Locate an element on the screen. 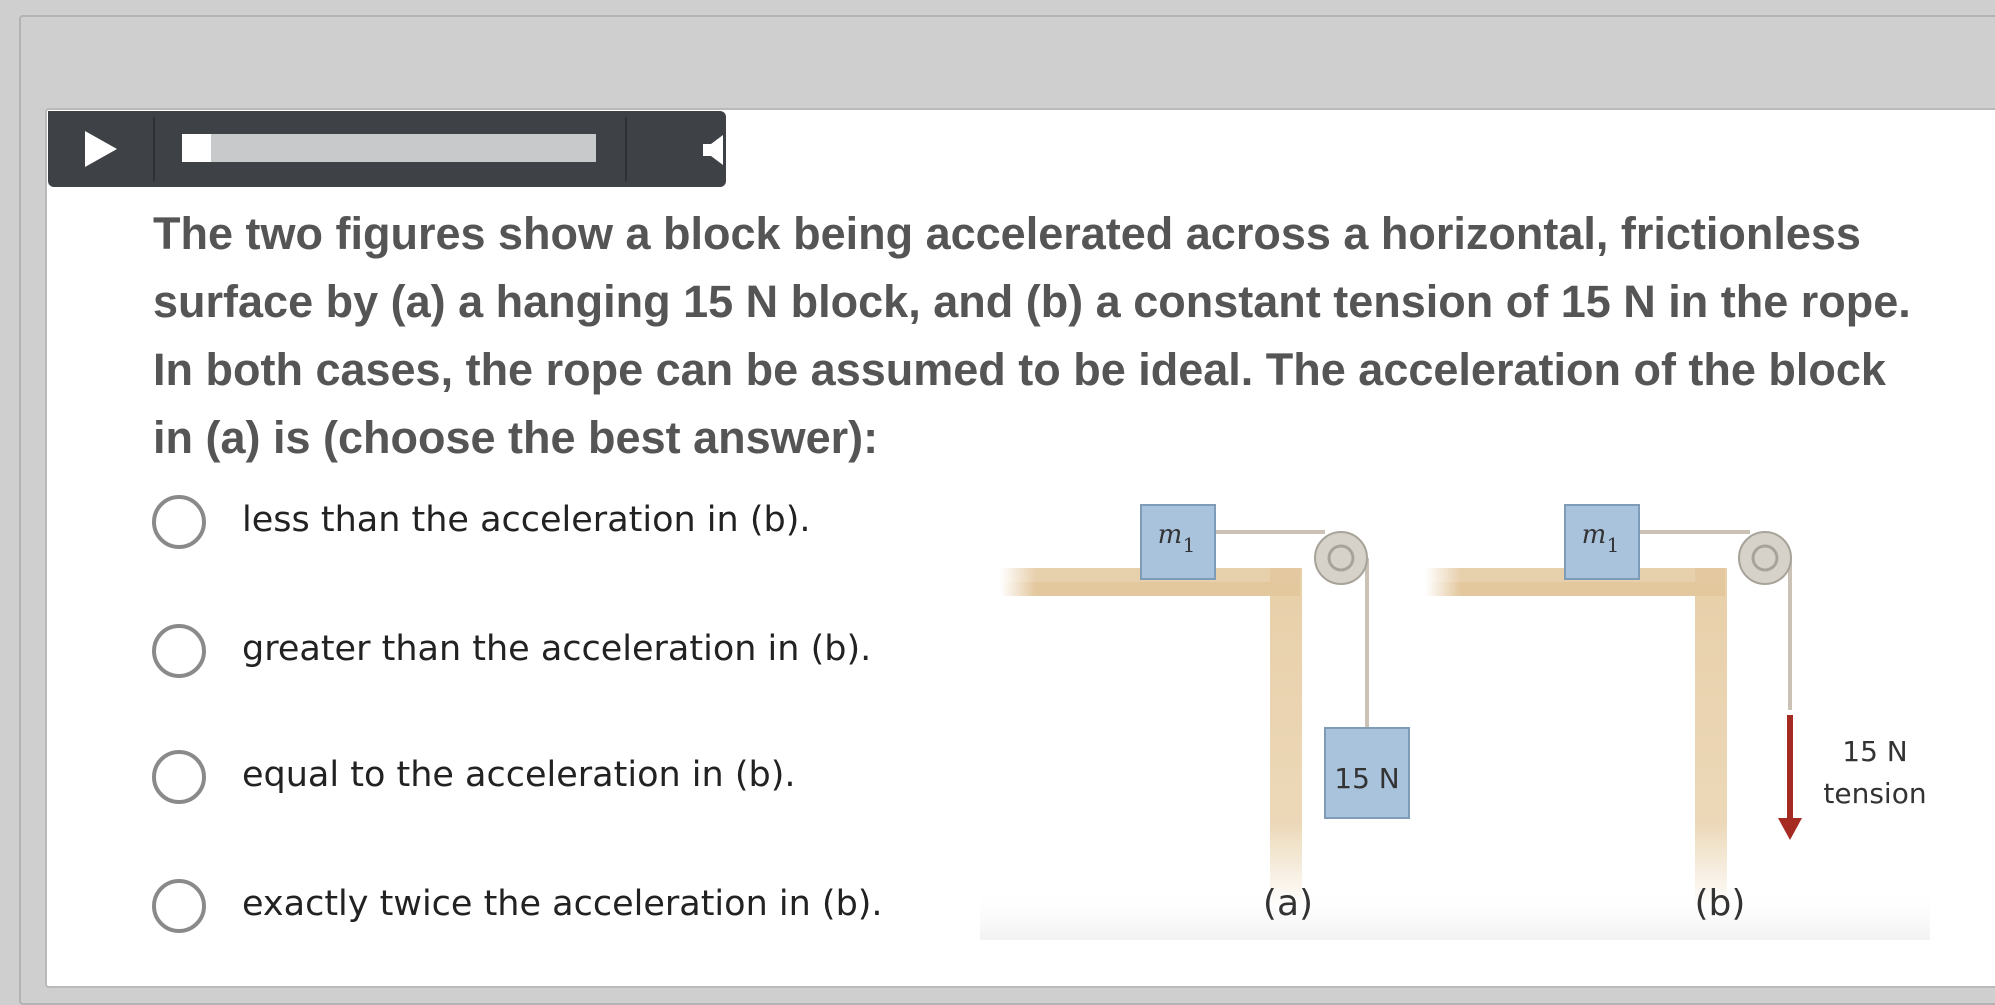  progress-thumb is located at coordinates (196, 148).